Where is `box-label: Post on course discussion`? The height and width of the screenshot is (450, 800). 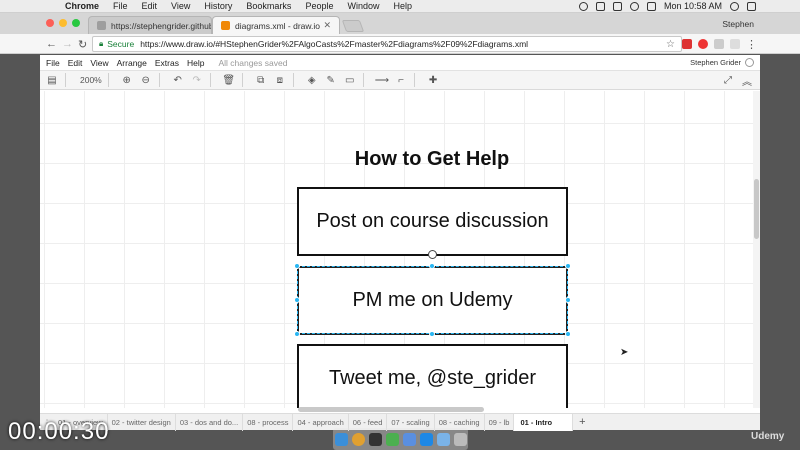 box-label: Post on course discussion is located at coordinates (432, 221).